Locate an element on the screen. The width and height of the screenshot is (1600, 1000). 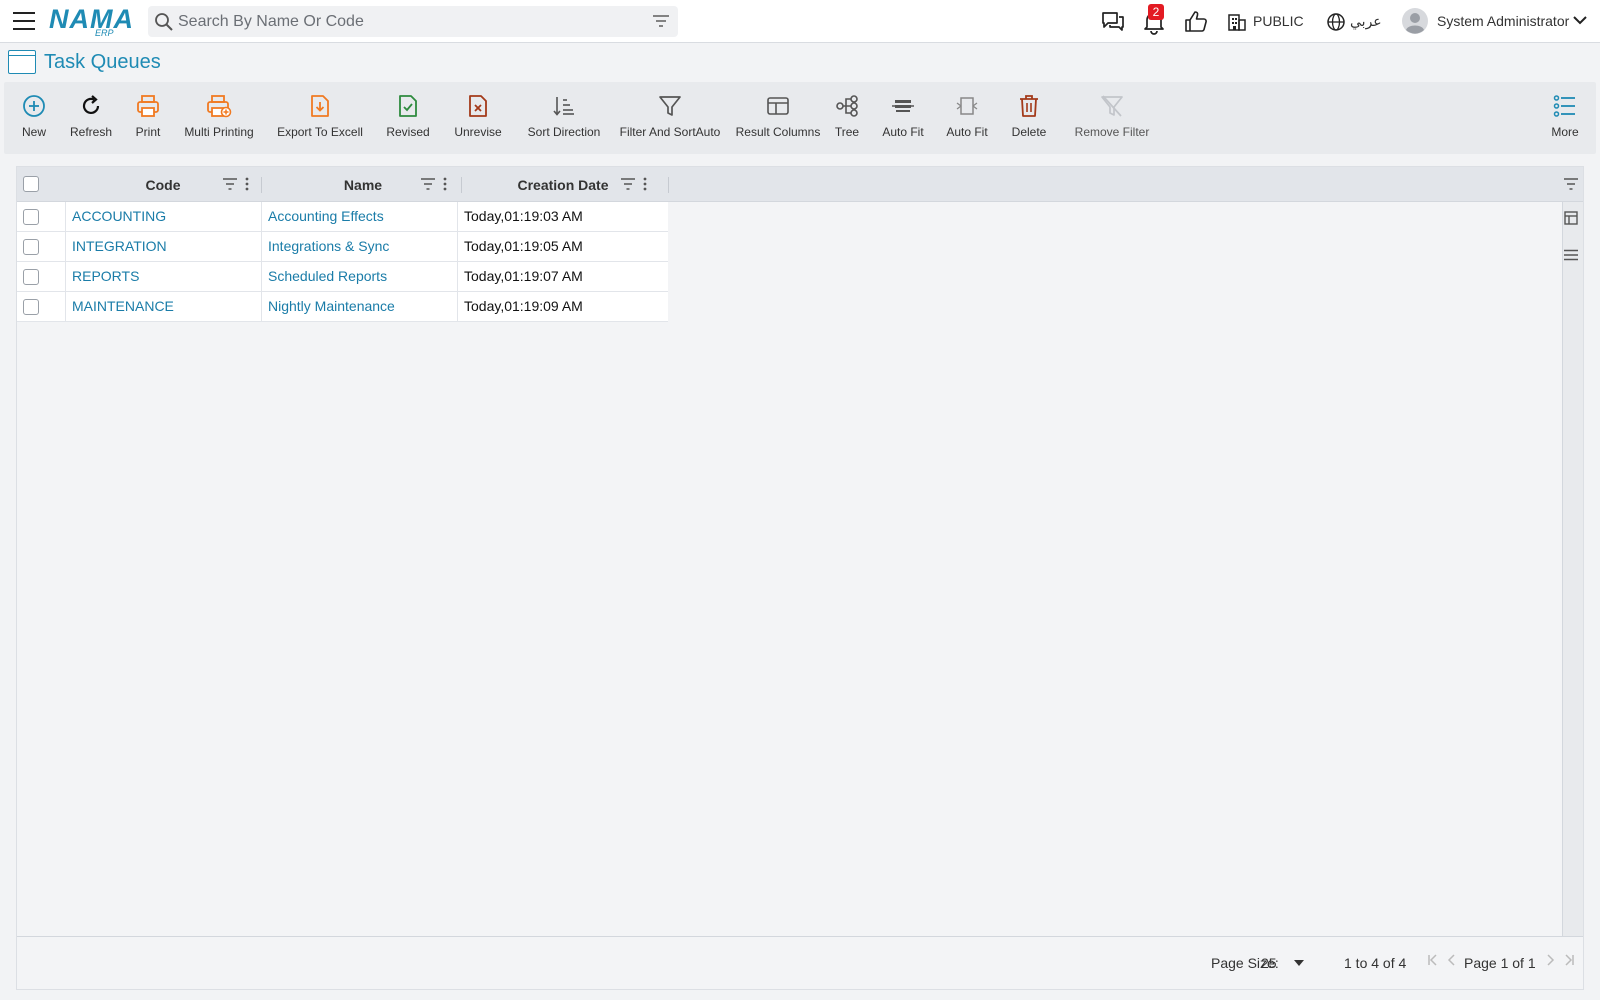
table-layout-icon is located at coordinates (1571, 218).